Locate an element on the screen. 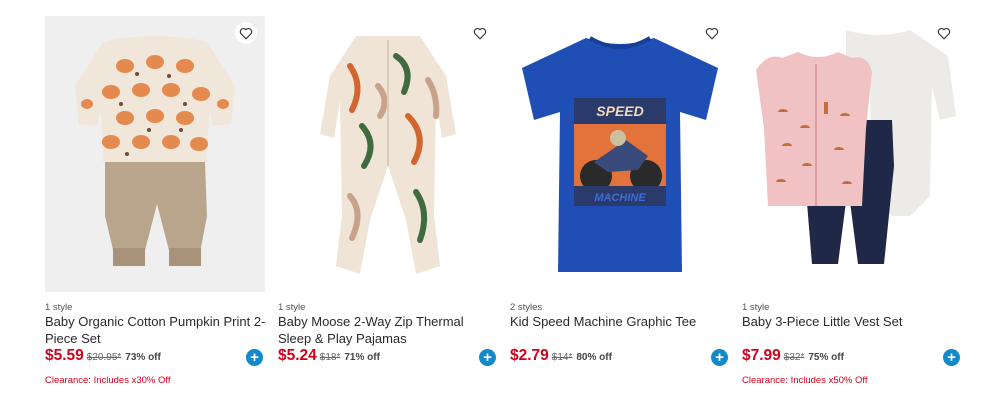 The height and width of the screenshot is (408, 1000). discount-label: 73% off is located at coordinates (143, 357).